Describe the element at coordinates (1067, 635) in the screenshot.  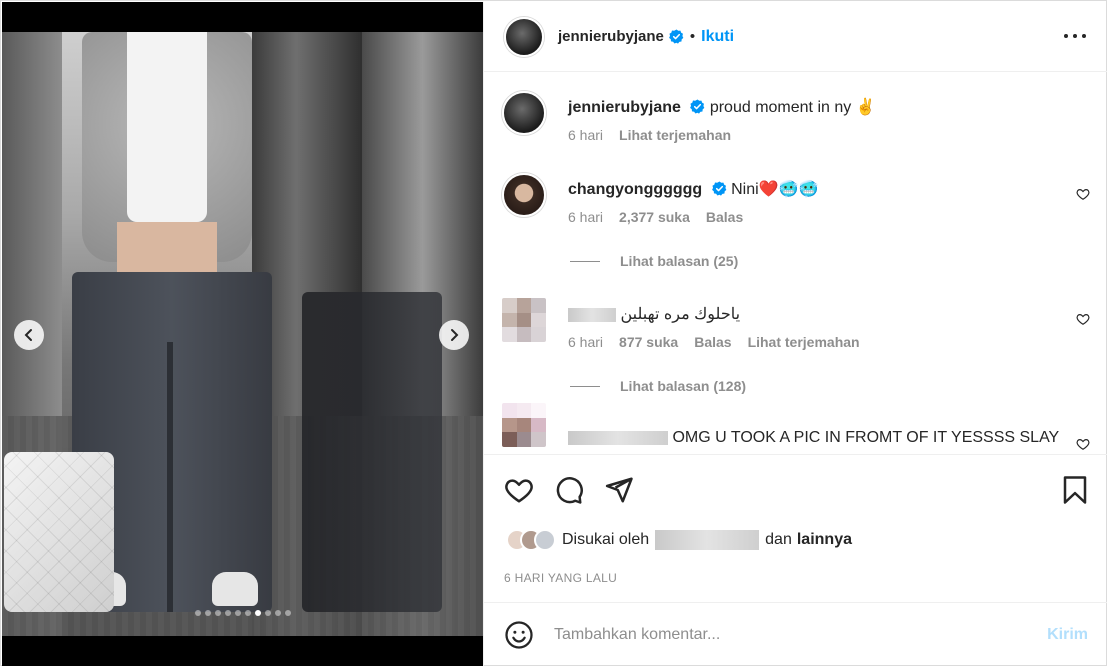
I see `post-comment-button: Kirim` at that location.